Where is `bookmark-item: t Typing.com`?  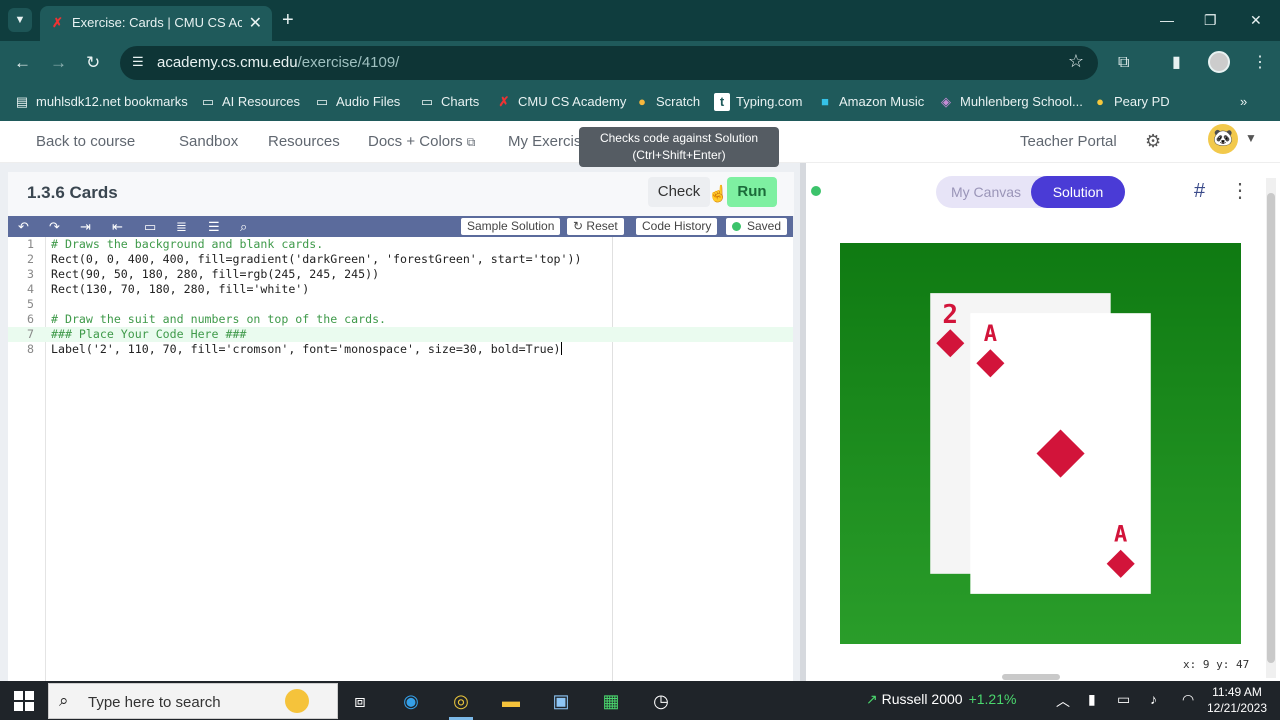
bookmark-item: t Typing.com is located at coordinates (758, 102).